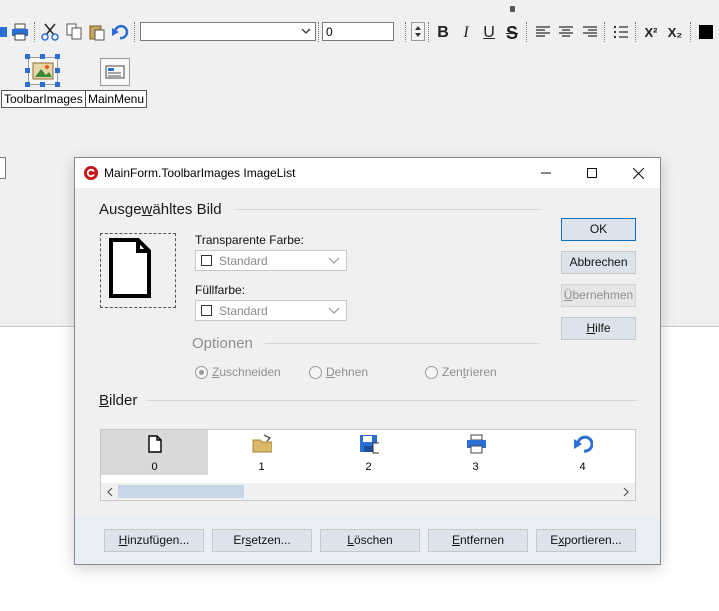 The width and height of the screenshot is (719, 611). I want to click on underline-icon: U, so click(489, 33).